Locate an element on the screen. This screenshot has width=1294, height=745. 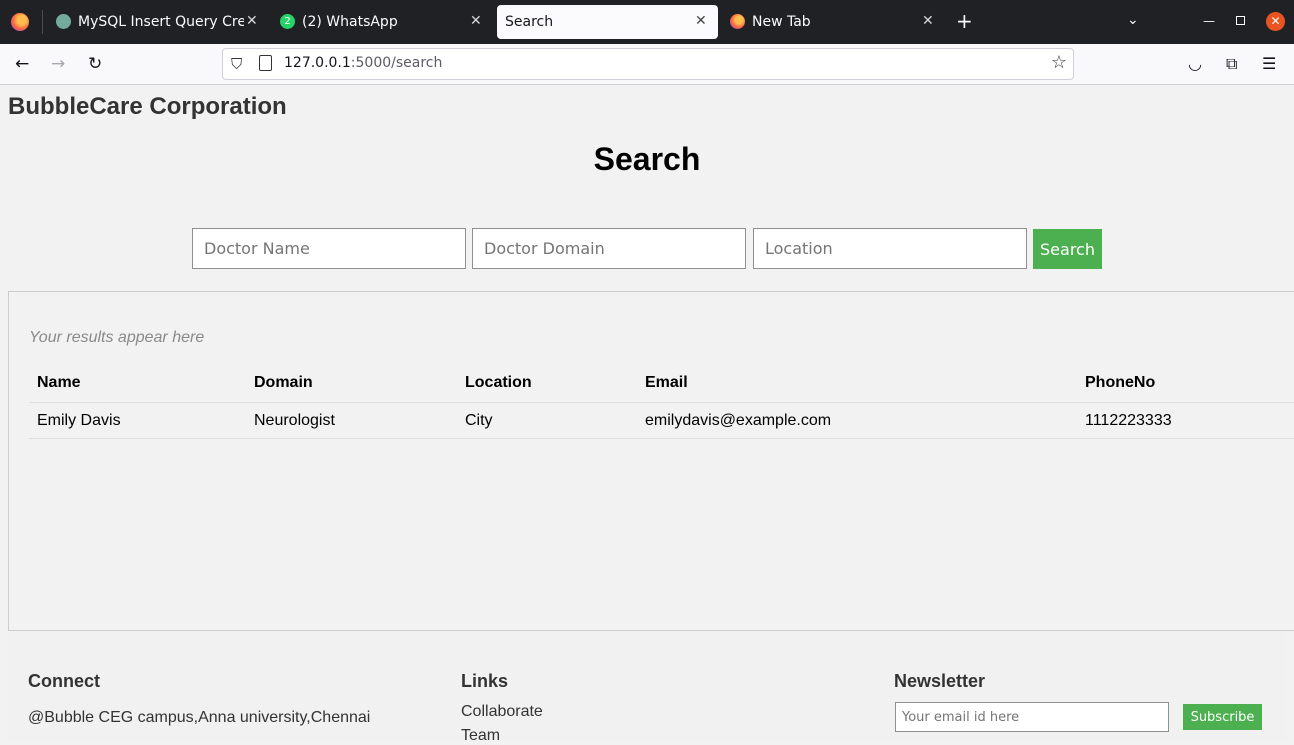
footer-link-collaborate: Collaborate is located at coordinates (502, 712).